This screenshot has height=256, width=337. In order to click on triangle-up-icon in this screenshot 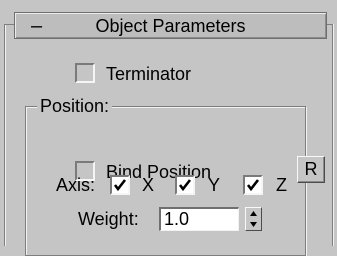, I will do `click(253, 213)`.